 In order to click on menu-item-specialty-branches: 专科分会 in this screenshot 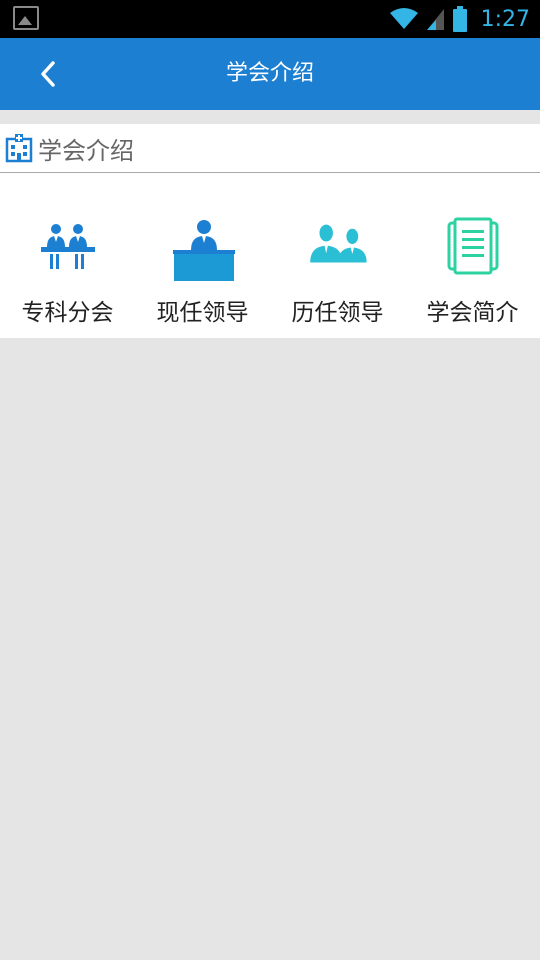, I will do `click(67, 255)`.